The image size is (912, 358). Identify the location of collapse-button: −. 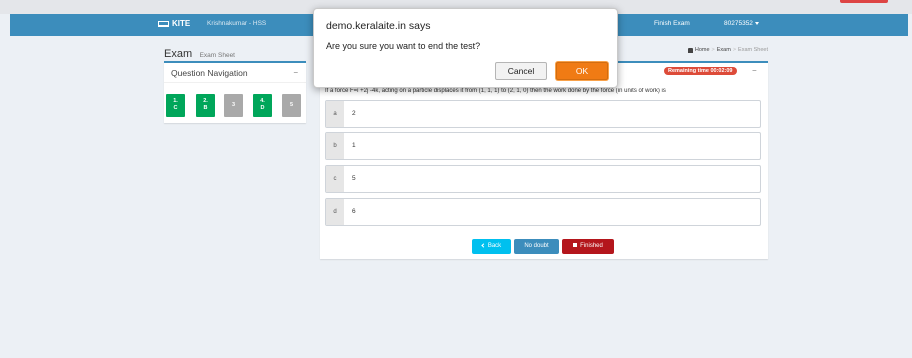
(295, 72).